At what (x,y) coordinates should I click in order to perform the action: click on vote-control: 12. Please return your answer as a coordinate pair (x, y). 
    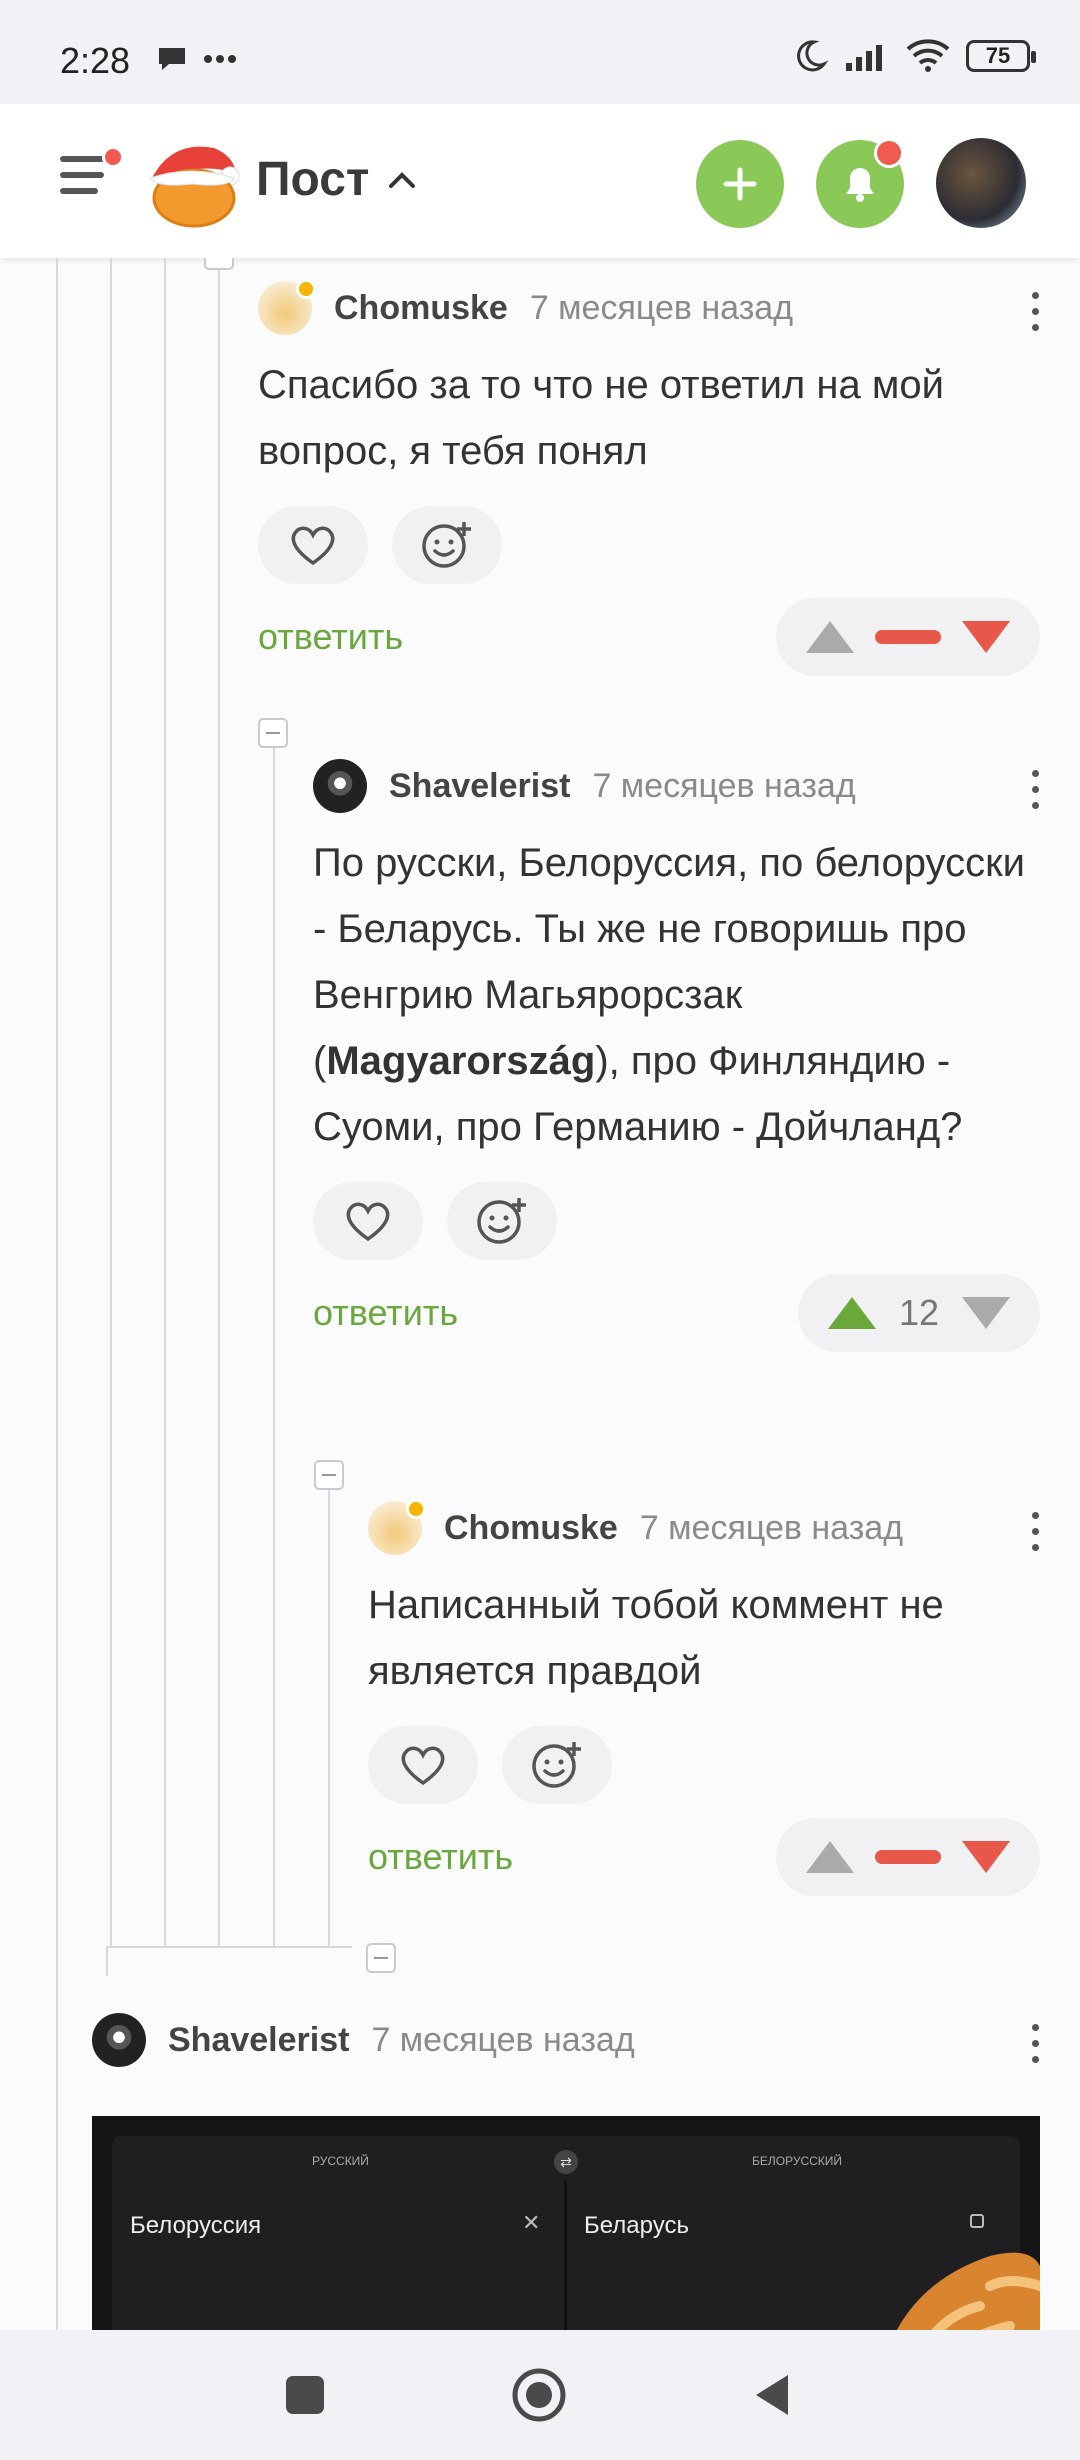
    Looking at the image, I should click on (919, 1313).